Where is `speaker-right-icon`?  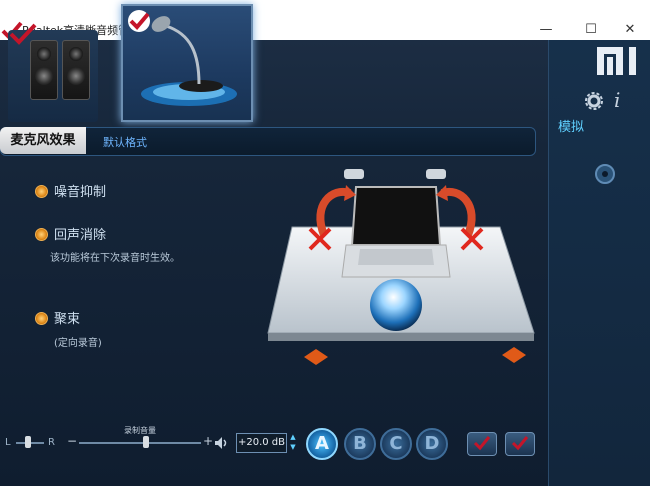 speaker-right-icon is located at coordinates (76, 70).